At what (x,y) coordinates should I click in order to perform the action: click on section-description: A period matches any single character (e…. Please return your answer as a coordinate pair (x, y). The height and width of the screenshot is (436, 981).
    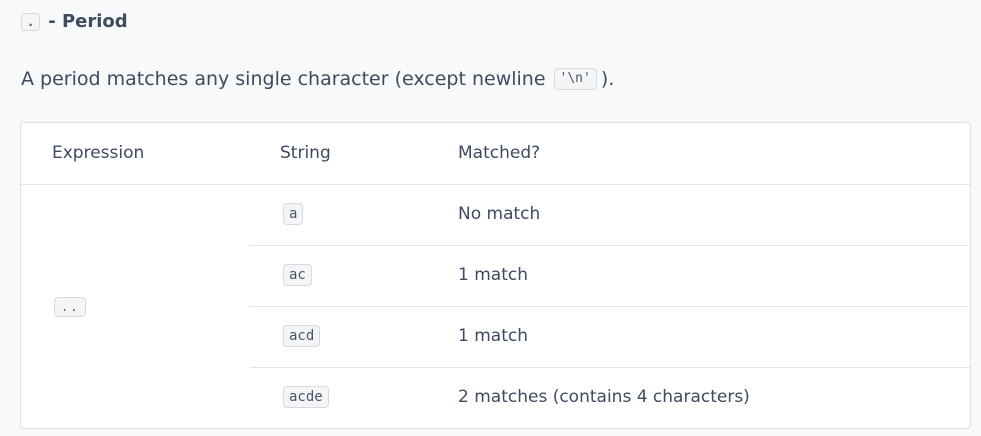
    Looking at the image, I should click on (317, 79).